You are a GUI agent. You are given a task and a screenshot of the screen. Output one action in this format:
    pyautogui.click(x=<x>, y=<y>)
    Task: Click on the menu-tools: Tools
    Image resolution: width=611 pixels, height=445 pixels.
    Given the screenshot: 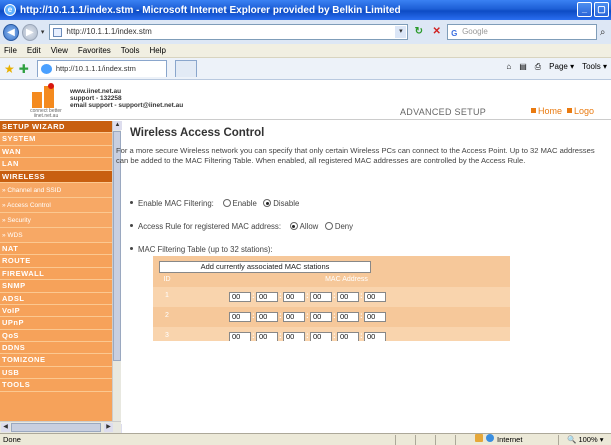 What is the action you would take?
    pyautogui.click(x=130, y=50)
    